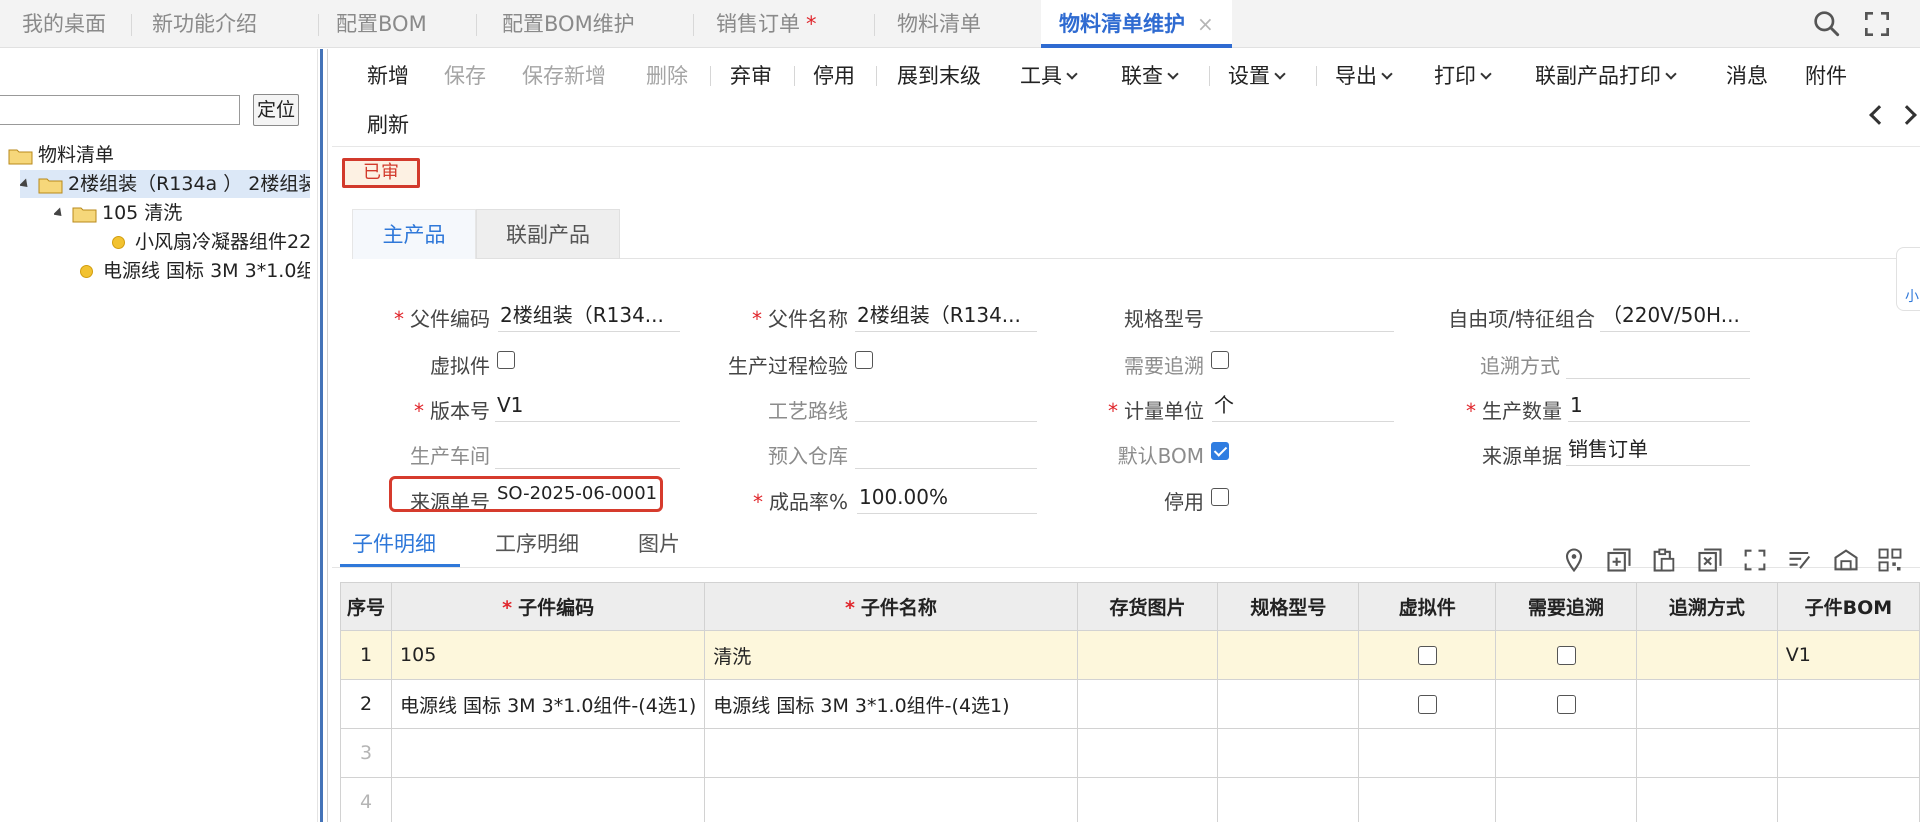  What do you see at coordinates (891, 655) in the screenshot?
I see `cell-name: 清洗` at bounding box center [891, 655].